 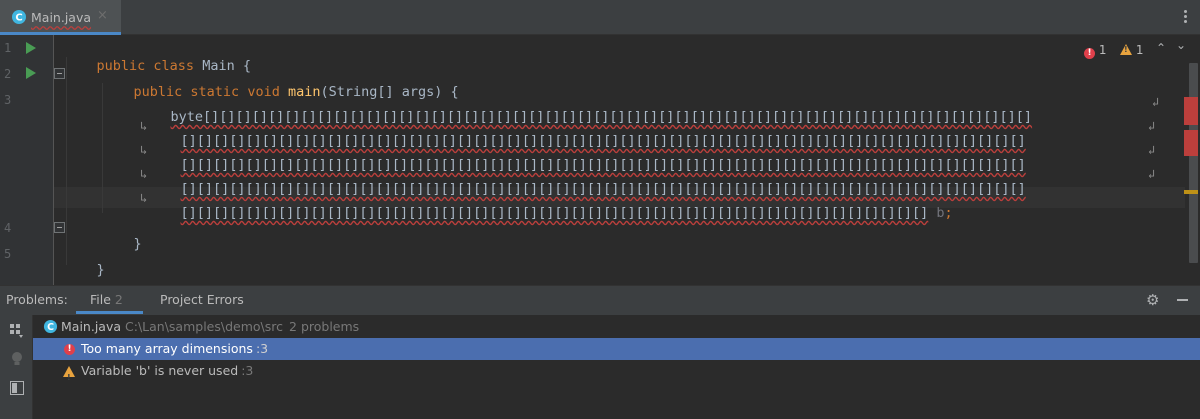 What do you see at coordinates (8, 228) in the screenshot?
I see `line-number: 4` at bounding box center [8, 228].